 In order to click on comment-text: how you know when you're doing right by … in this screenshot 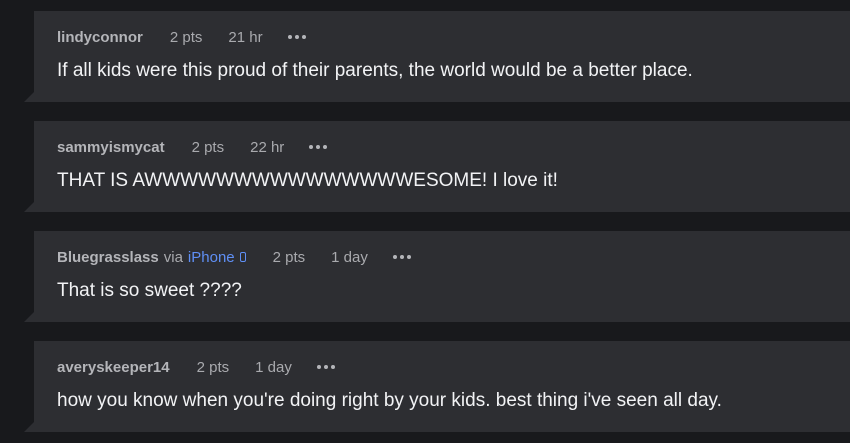, I will do `click(389, 400)`.